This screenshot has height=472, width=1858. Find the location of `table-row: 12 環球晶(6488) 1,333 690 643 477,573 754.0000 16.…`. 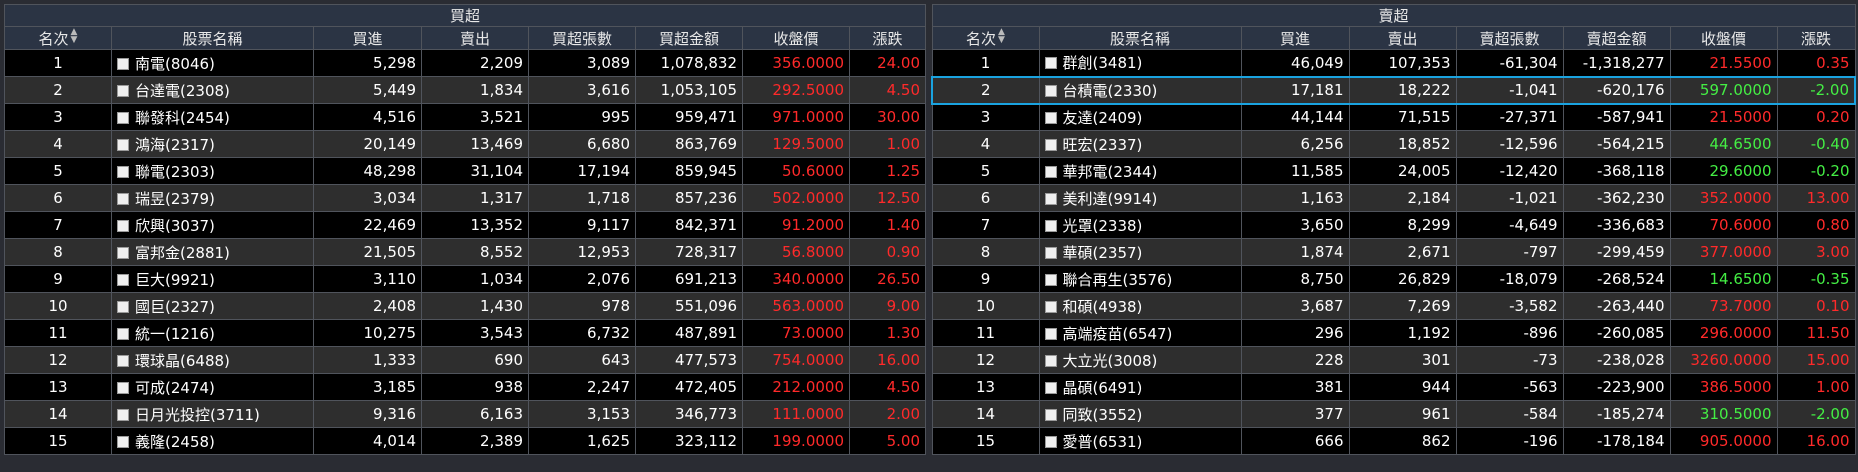

table-row: 12 環球晶(6488) 1,333 690 643 477,573 754.0000 16.… is located at coordinates (465, 360).